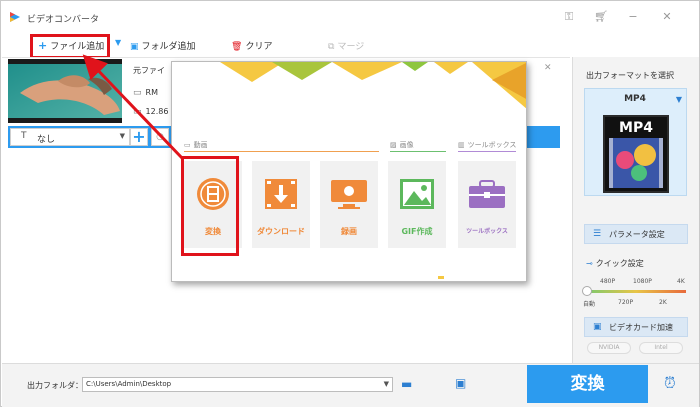 Image resolution: width=700 pixels, height=407 pixels. I want to click on file-format-row: ▭ RM, so click(145, 93).